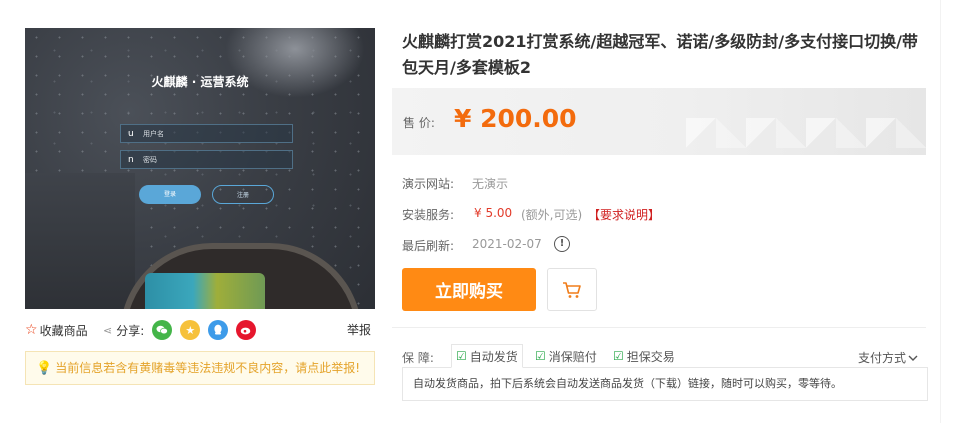 The image size is (955, 423). What do you see at coordinates (108, 330) in the screenshot?
I see `share-icon: ⋖` at bounding box center [108, 330].